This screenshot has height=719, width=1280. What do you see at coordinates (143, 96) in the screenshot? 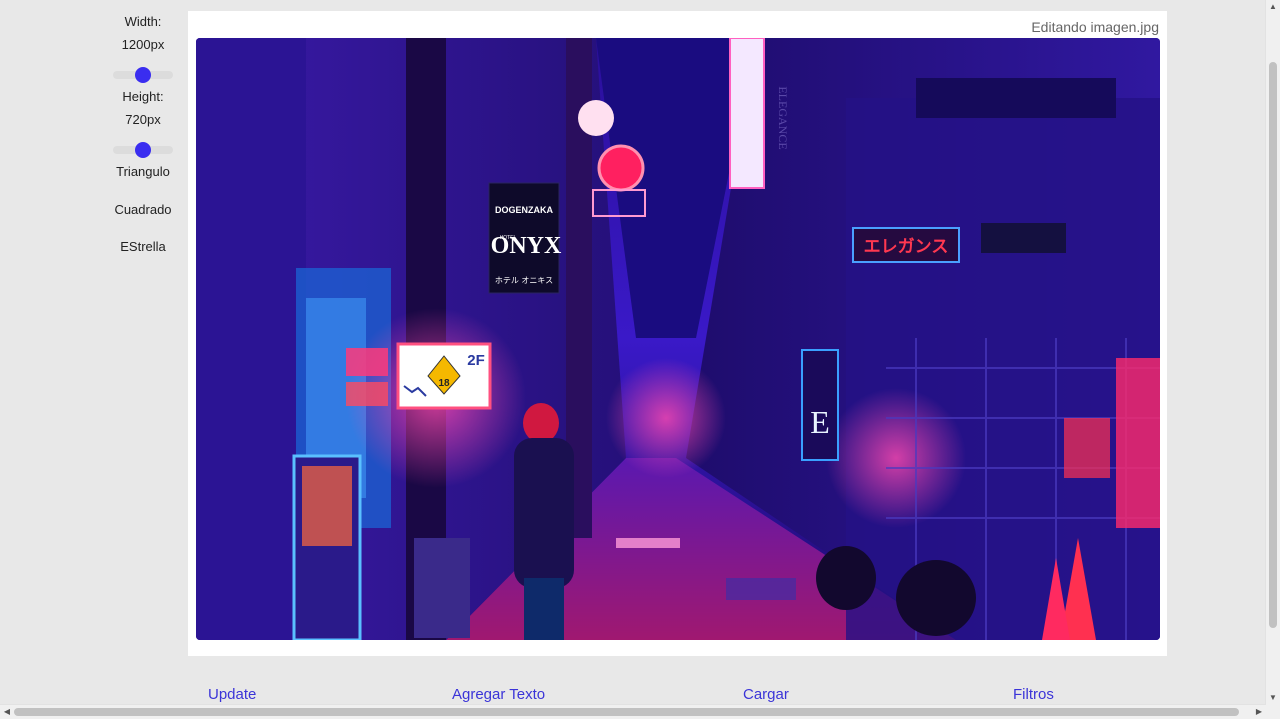
I see `height-label: Height:` at bounding box center [143, 96].